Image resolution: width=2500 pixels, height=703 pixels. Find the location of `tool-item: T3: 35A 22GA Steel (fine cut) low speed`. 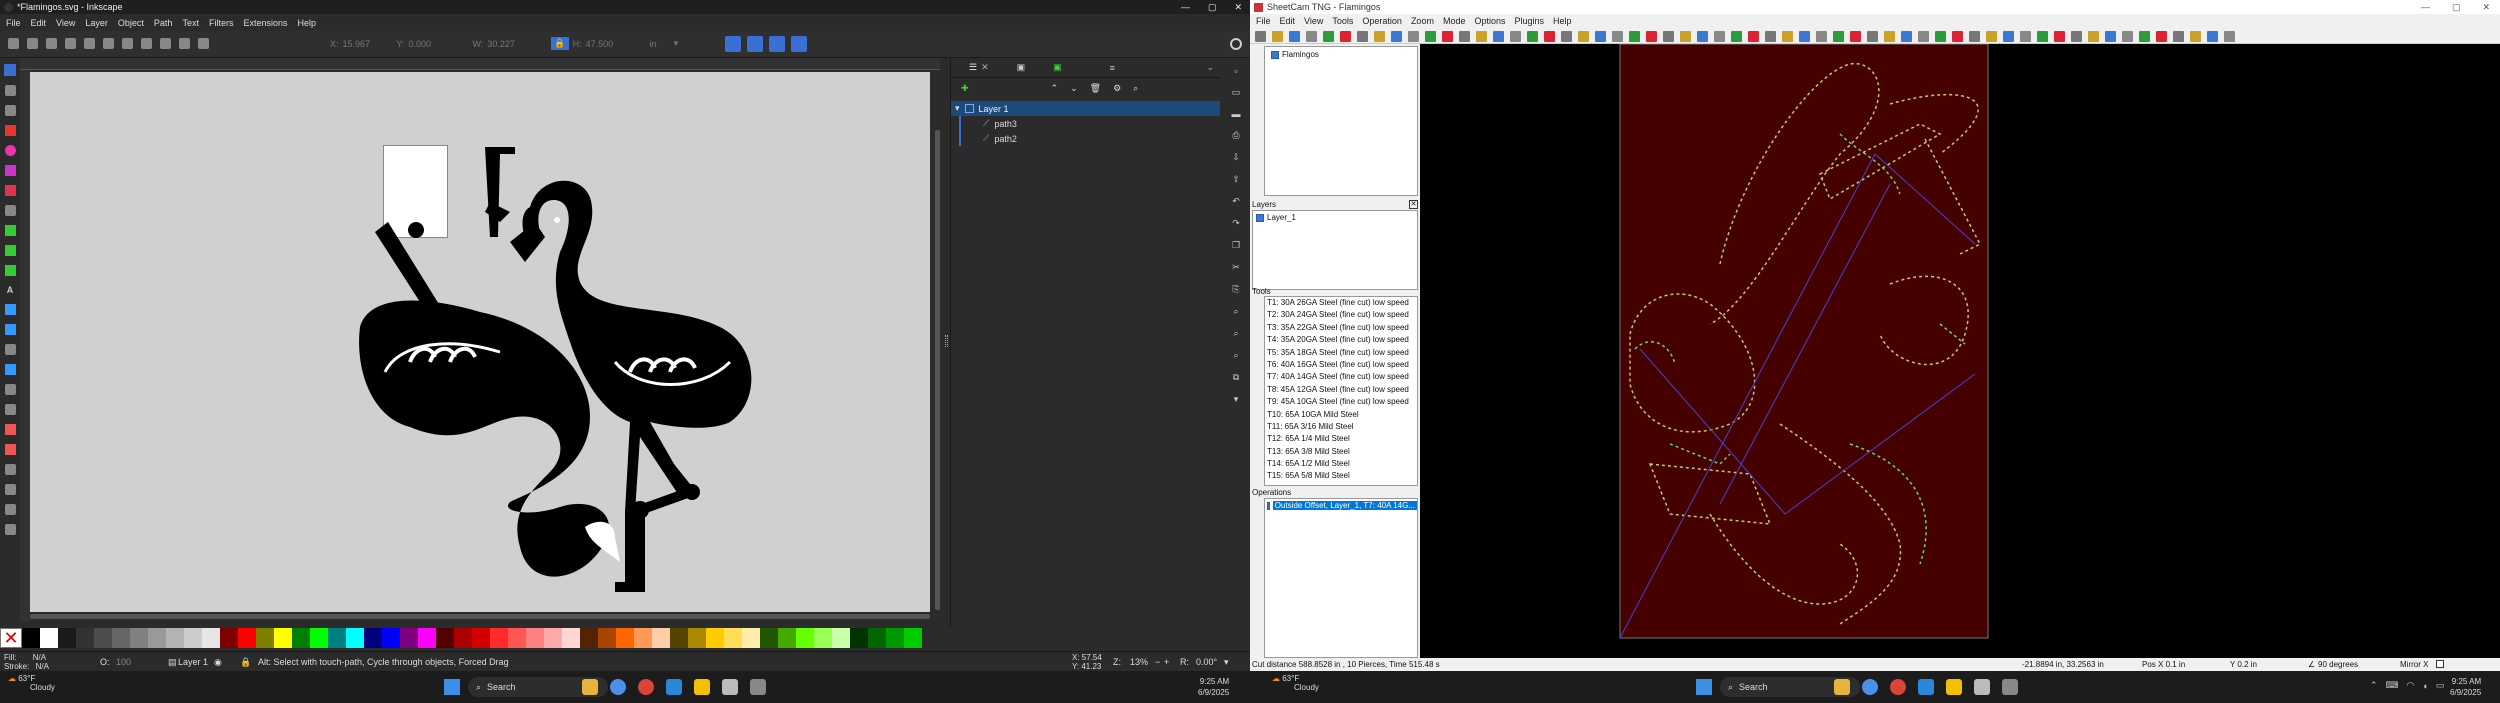

tool-item: T3: 35A 22GA Steel (fine cut) low speed is located at coordinates (1342, 328).